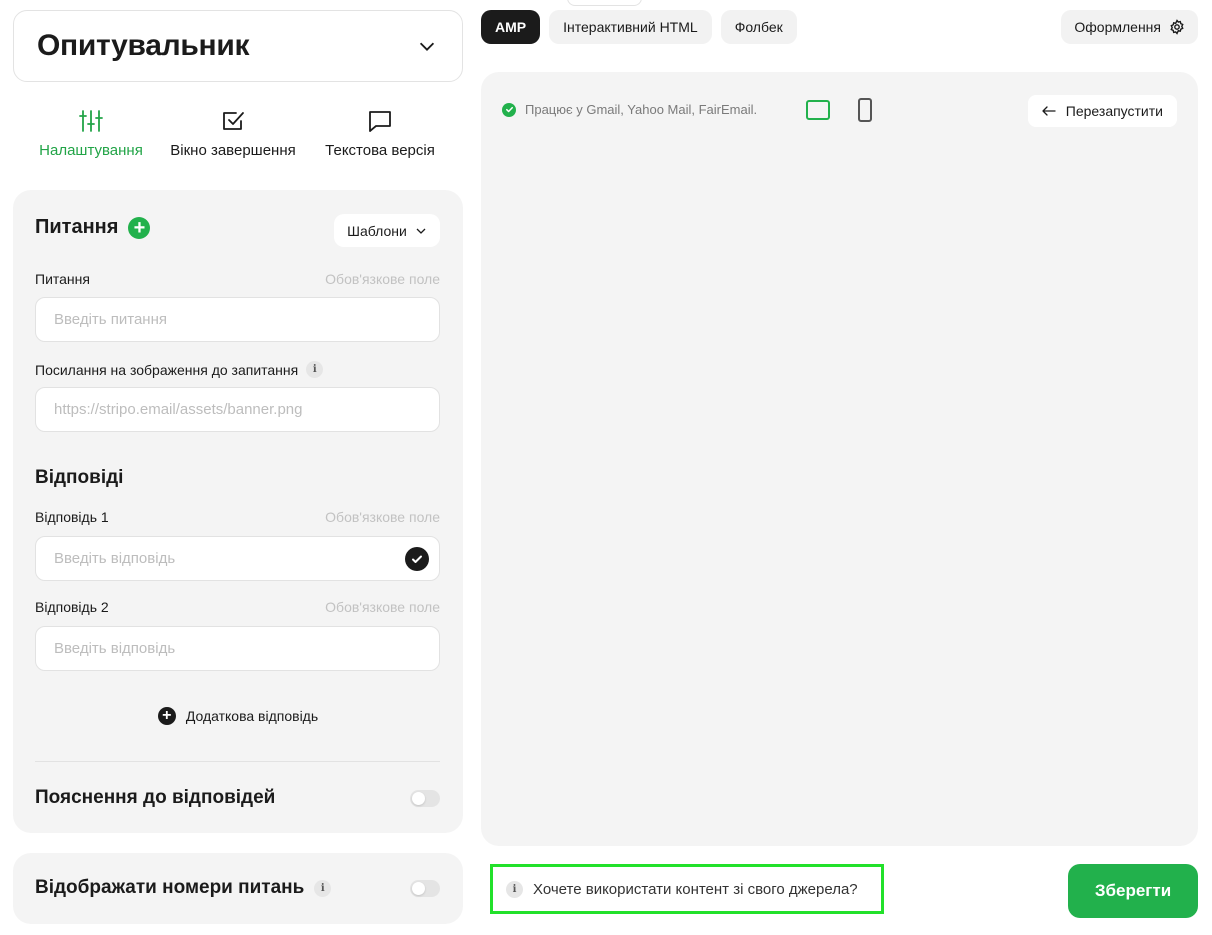 The height and width of the screenshot is (935, 1212). Describe the element at coordinates (865, 110) in the screenshot. I see `mobile-view-icon` at that location.